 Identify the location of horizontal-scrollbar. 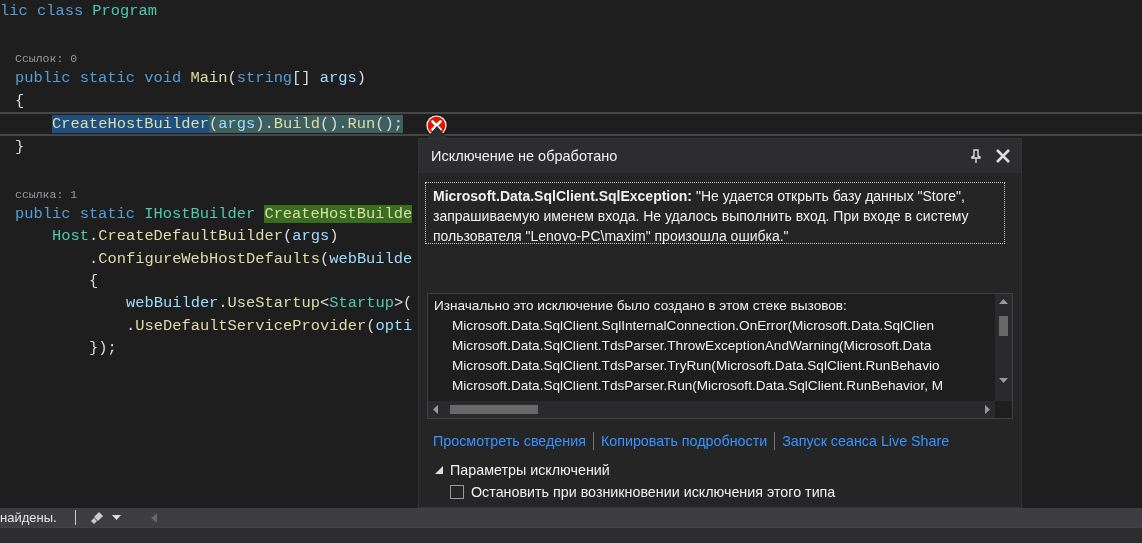
(711, 409).